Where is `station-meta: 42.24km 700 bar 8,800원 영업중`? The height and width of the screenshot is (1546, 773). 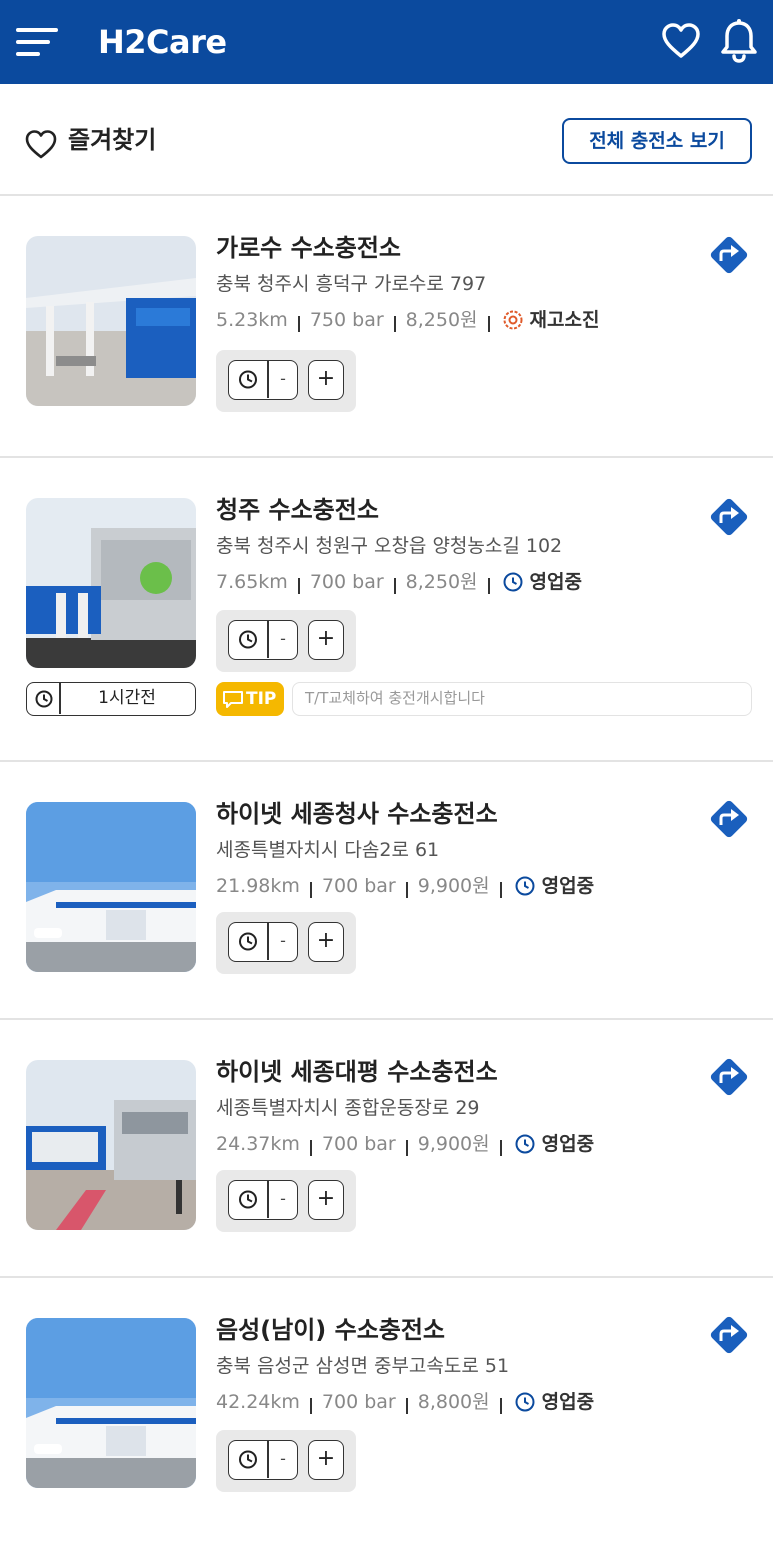
station-meta: 42.24km 700 bar 8,800원 영업중 is located at coordinates (405, 1402).